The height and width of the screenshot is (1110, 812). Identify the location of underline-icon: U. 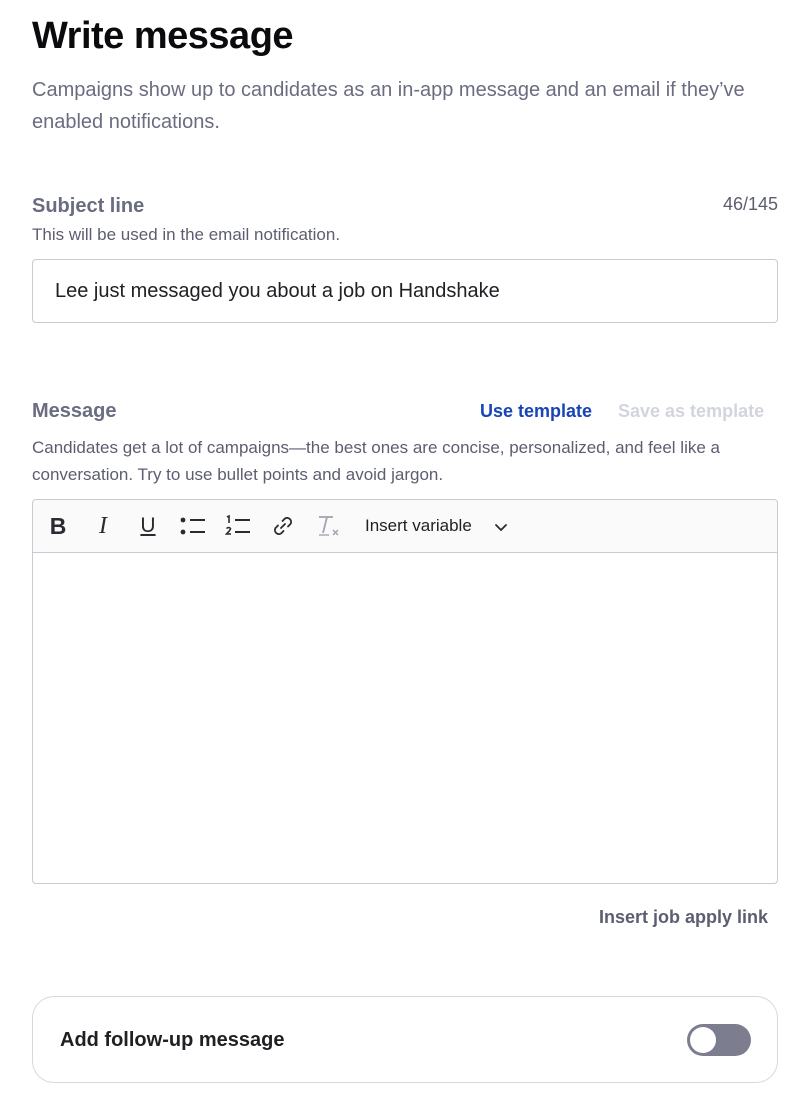
(148, 525).